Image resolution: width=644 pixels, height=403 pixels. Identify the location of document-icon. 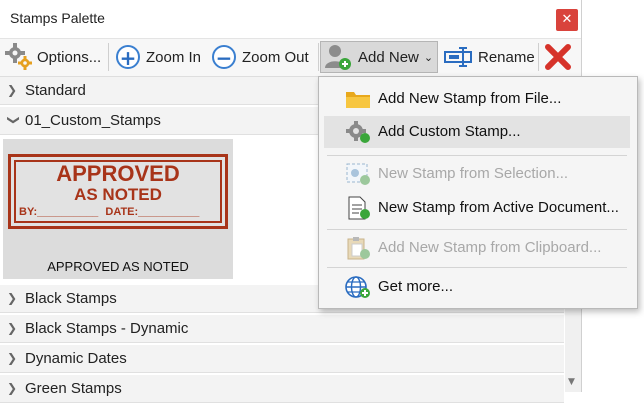
(359, 208).